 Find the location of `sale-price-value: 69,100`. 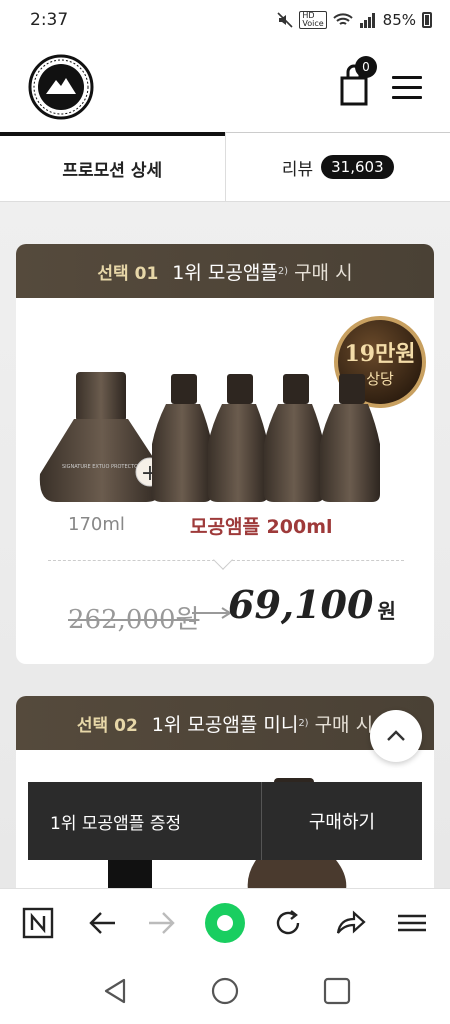

sale-price-value: 69,100 is located at coordinates (301, 604).